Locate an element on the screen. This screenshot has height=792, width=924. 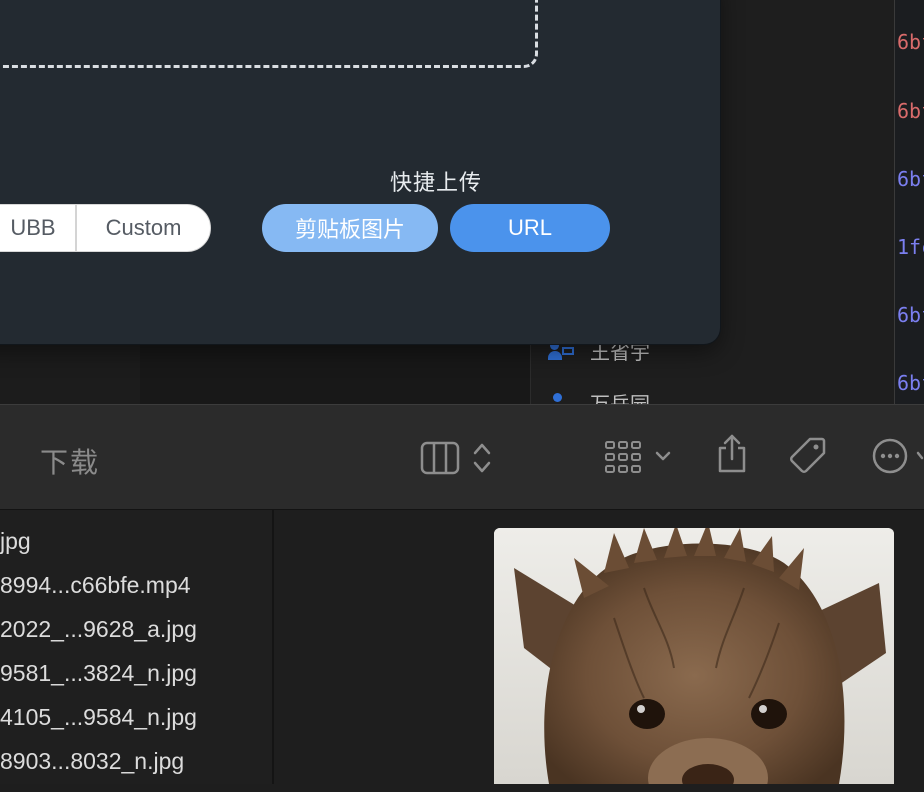
code-line: 1fc is located at coordinates (910, 247).